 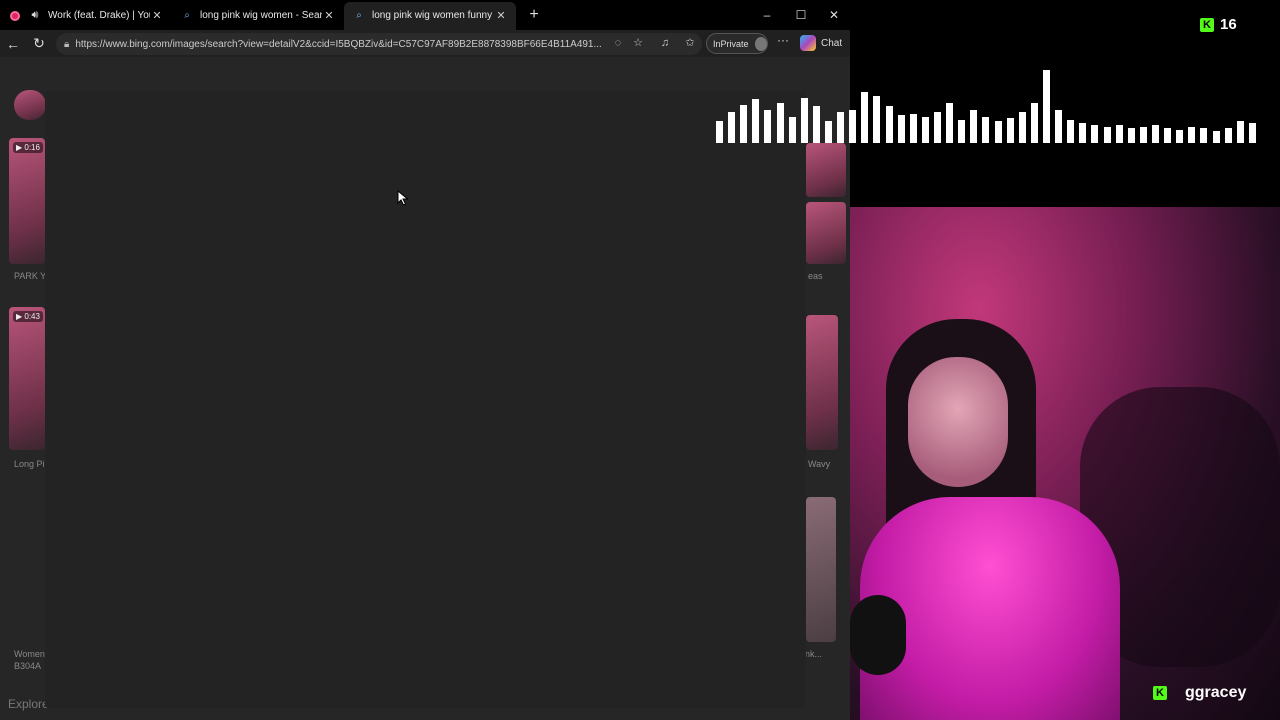 What do you see at coordinates (801, 15) in the screenshot?
I see `maximize-button: ☐` at bounding box center [801, 15].